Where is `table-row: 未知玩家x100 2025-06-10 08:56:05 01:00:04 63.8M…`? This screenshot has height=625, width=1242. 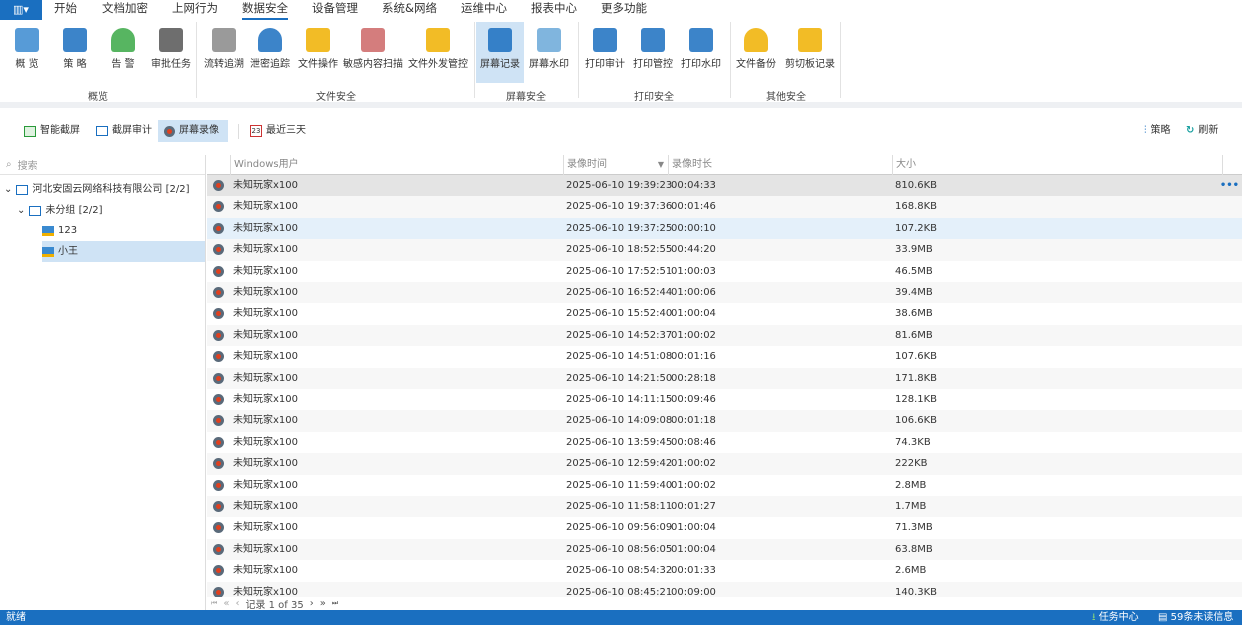 table-row: 未知玩家x100 2025-06-10 08:56:05 01:00:04 63.8M… is located at coordinates (724, 549).